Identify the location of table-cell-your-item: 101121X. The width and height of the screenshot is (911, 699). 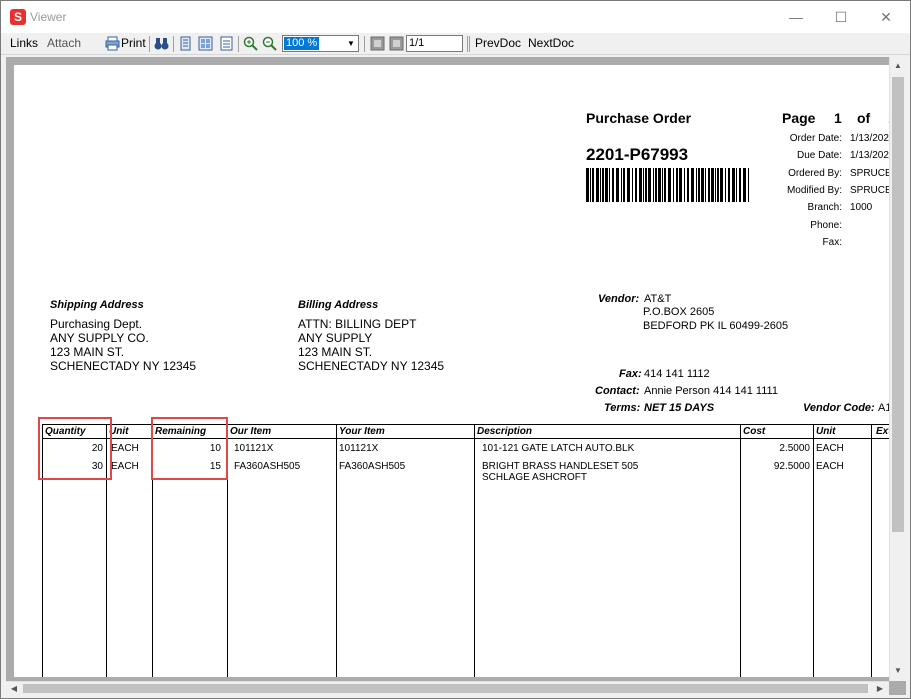
(359, 448).